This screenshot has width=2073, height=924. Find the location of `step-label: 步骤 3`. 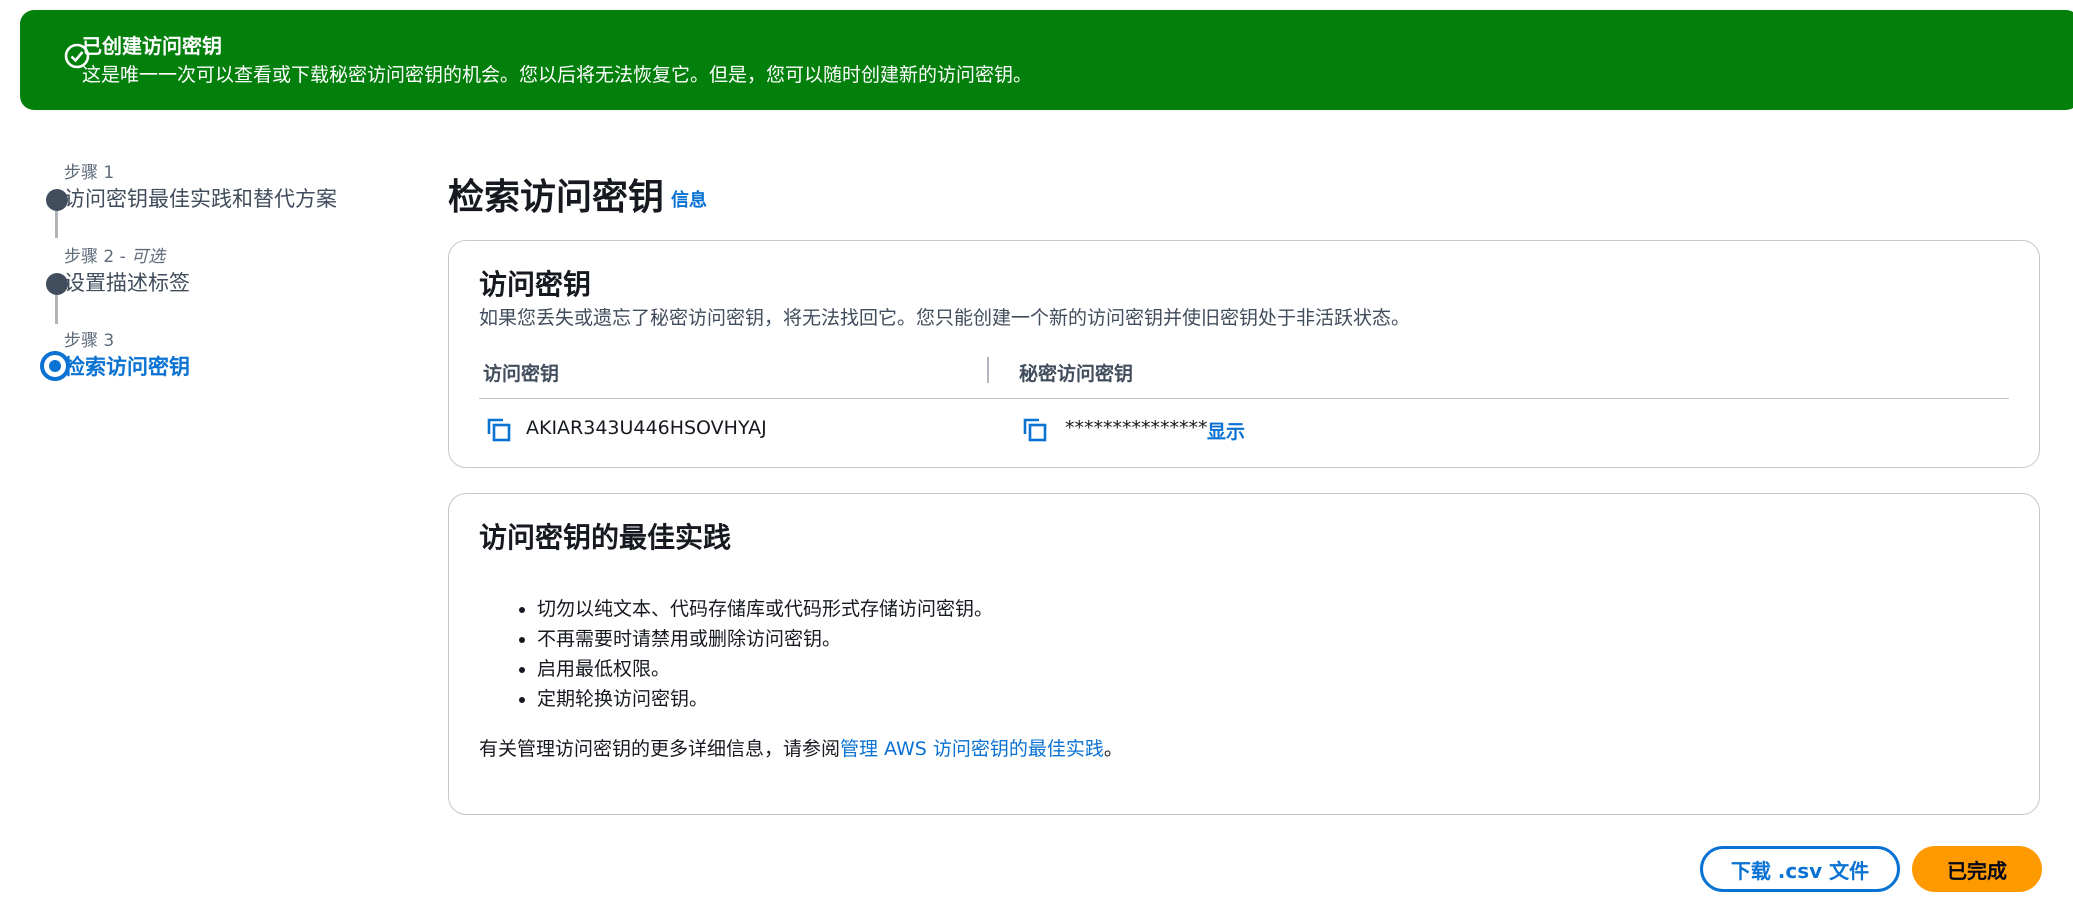

step-label: 步骤 3 is located at coordinates (89, 341).